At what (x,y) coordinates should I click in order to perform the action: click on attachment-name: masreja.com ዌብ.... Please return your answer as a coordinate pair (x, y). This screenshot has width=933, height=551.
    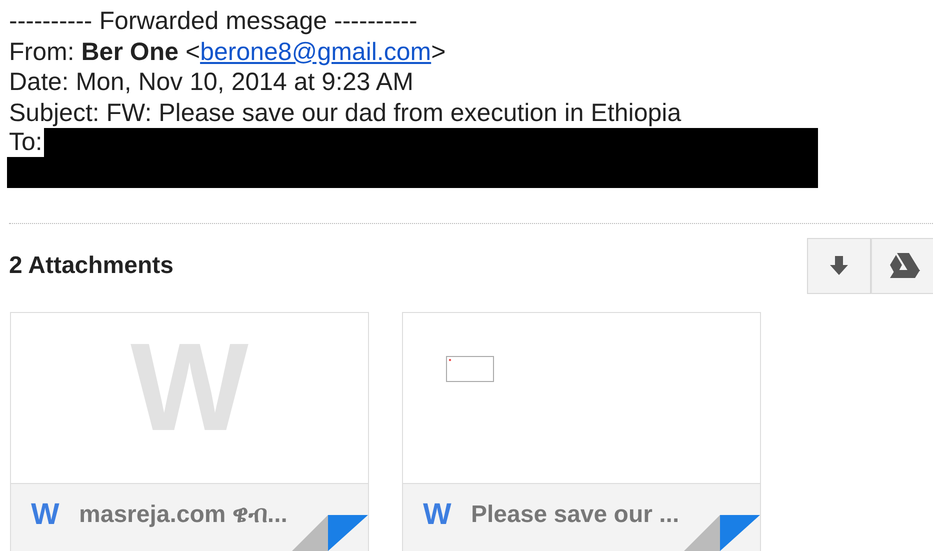
    Looking at the image, I should click on (183, 514).